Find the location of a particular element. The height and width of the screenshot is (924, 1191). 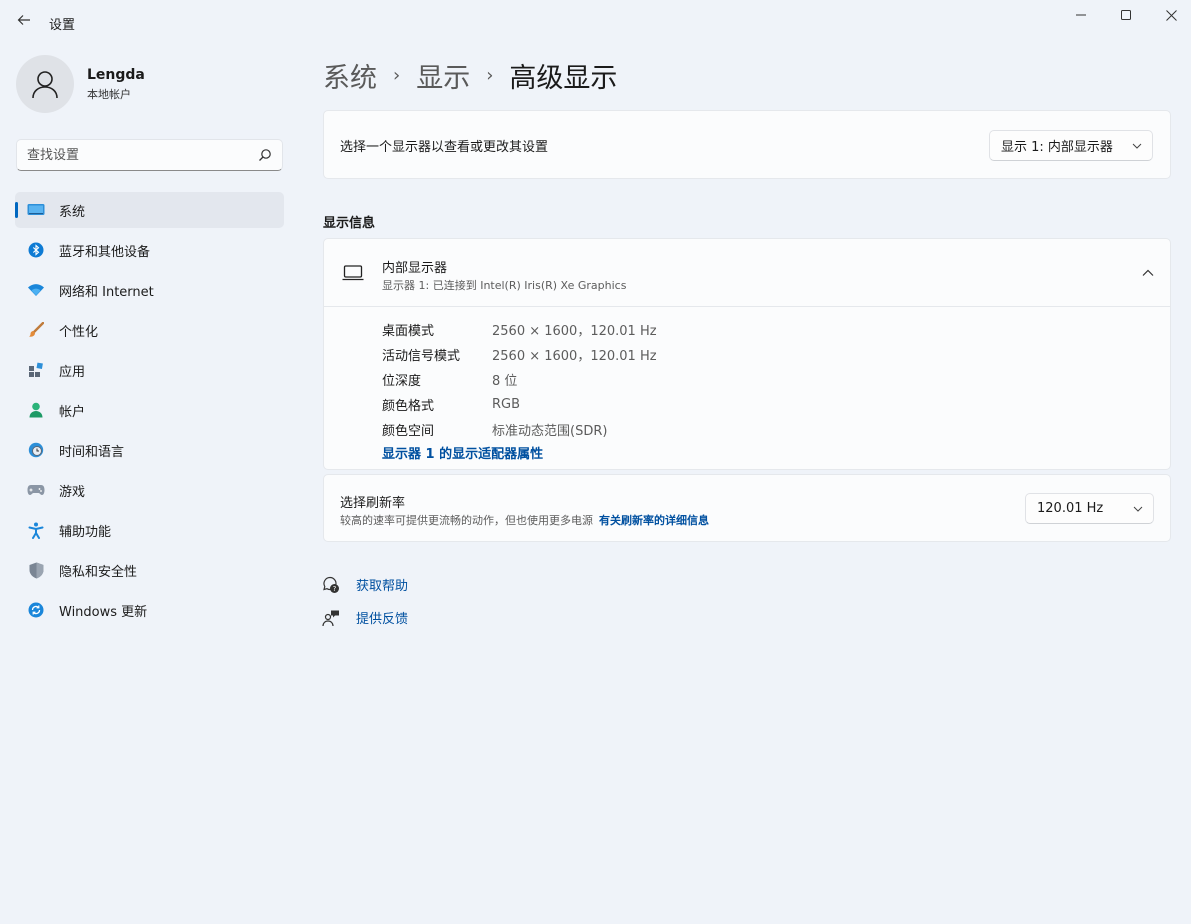

info-key: 桌面模式 is located at coordinates (408, 331).